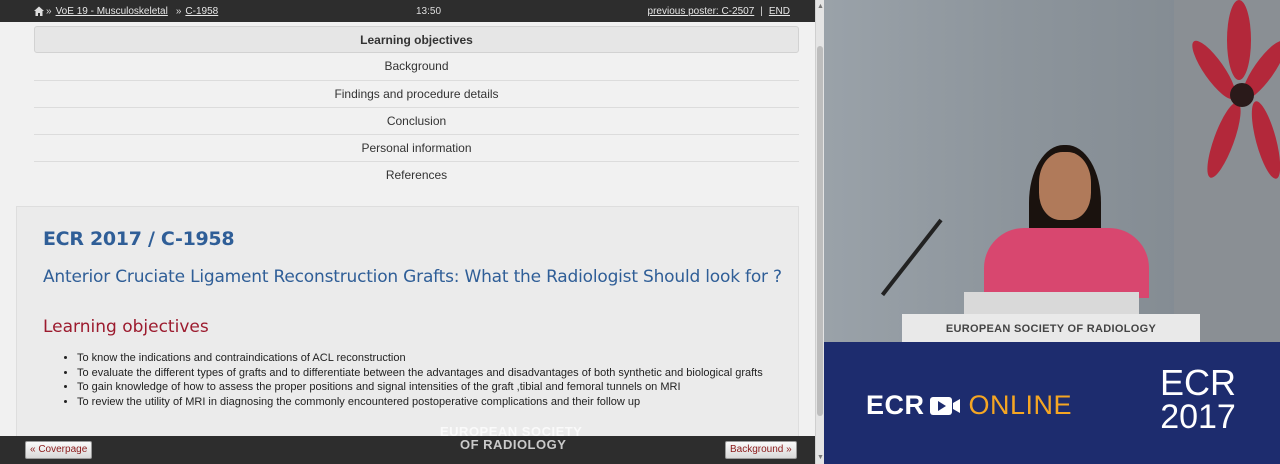 Image resolution: width=1280 pixels, height=464 pixels. What do you see at coordinates (126, 327) in the screenshot?
I see `section-heading: Learning objectives` at bounding box center [126, 327].